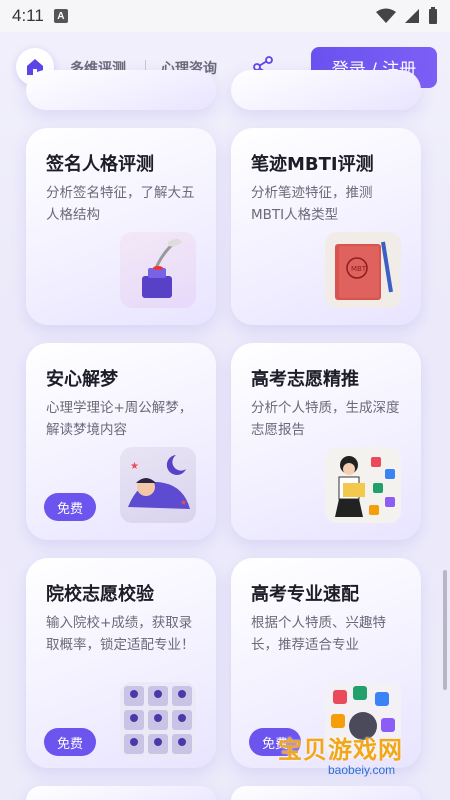 This screenshot has height=800, width=450. What do you see at coordinates (28, 15) in the screenshot?
I see `status-time: 4:11` at bounding box center [28, 15].